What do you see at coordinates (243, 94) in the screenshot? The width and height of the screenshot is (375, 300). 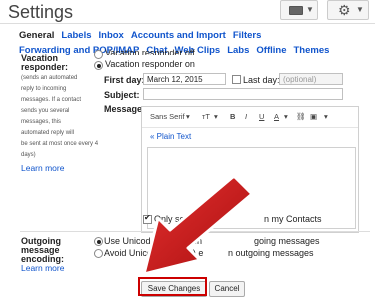 I see `subject-input` at bounding box center [243, 94].